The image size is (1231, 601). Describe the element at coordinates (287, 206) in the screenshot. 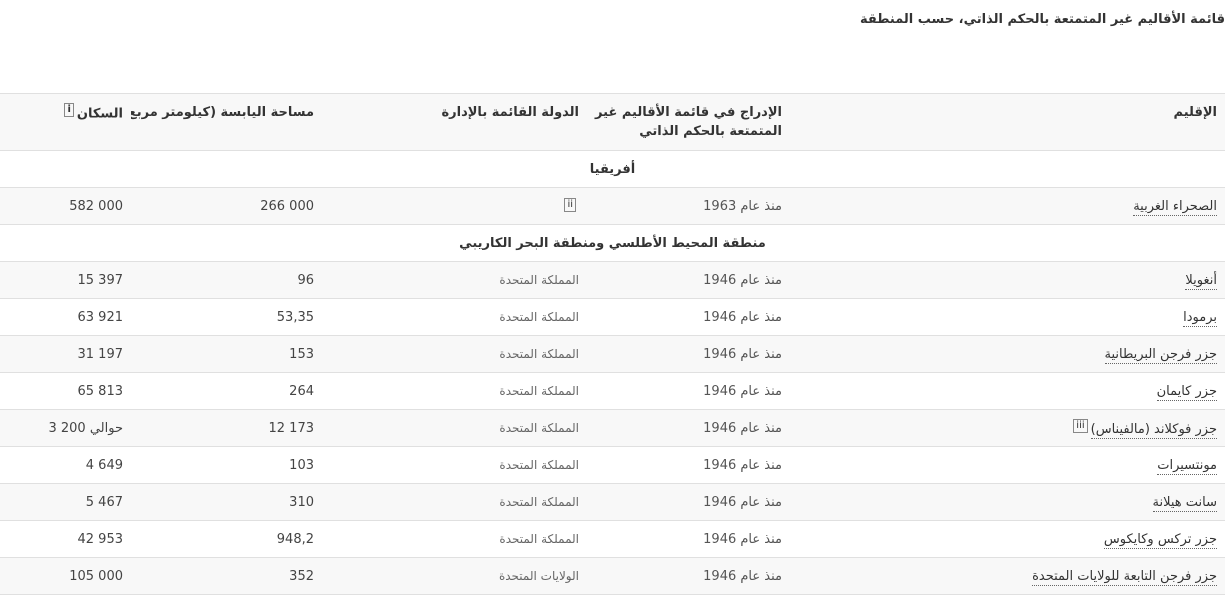

I see `area-value: 266 000` at that location.